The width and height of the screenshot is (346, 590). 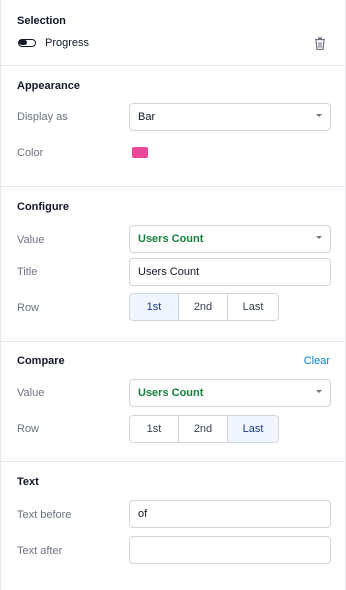 I want to click on selection-title: Selection, so click(x=41, y=21).